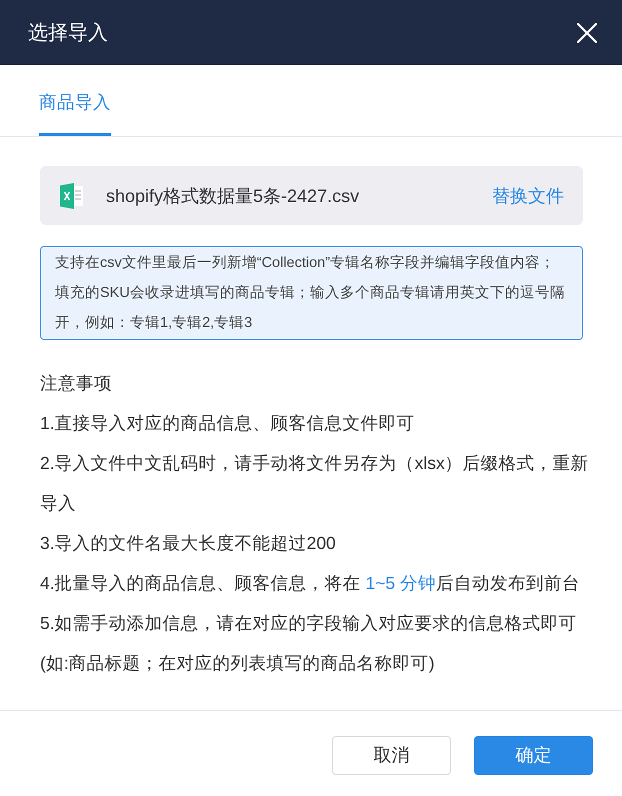  Describe the element at coordinates (76, 383) in the screenshot. I see `notes-heading: 注意事项` at that location.